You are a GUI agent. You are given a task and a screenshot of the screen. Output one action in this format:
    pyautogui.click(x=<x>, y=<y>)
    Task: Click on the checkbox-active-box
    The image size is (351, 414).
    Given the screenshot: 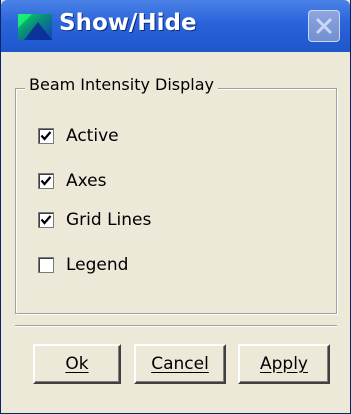 What is the action you would take?
    pyautogui.click(x=46, y=136)
    